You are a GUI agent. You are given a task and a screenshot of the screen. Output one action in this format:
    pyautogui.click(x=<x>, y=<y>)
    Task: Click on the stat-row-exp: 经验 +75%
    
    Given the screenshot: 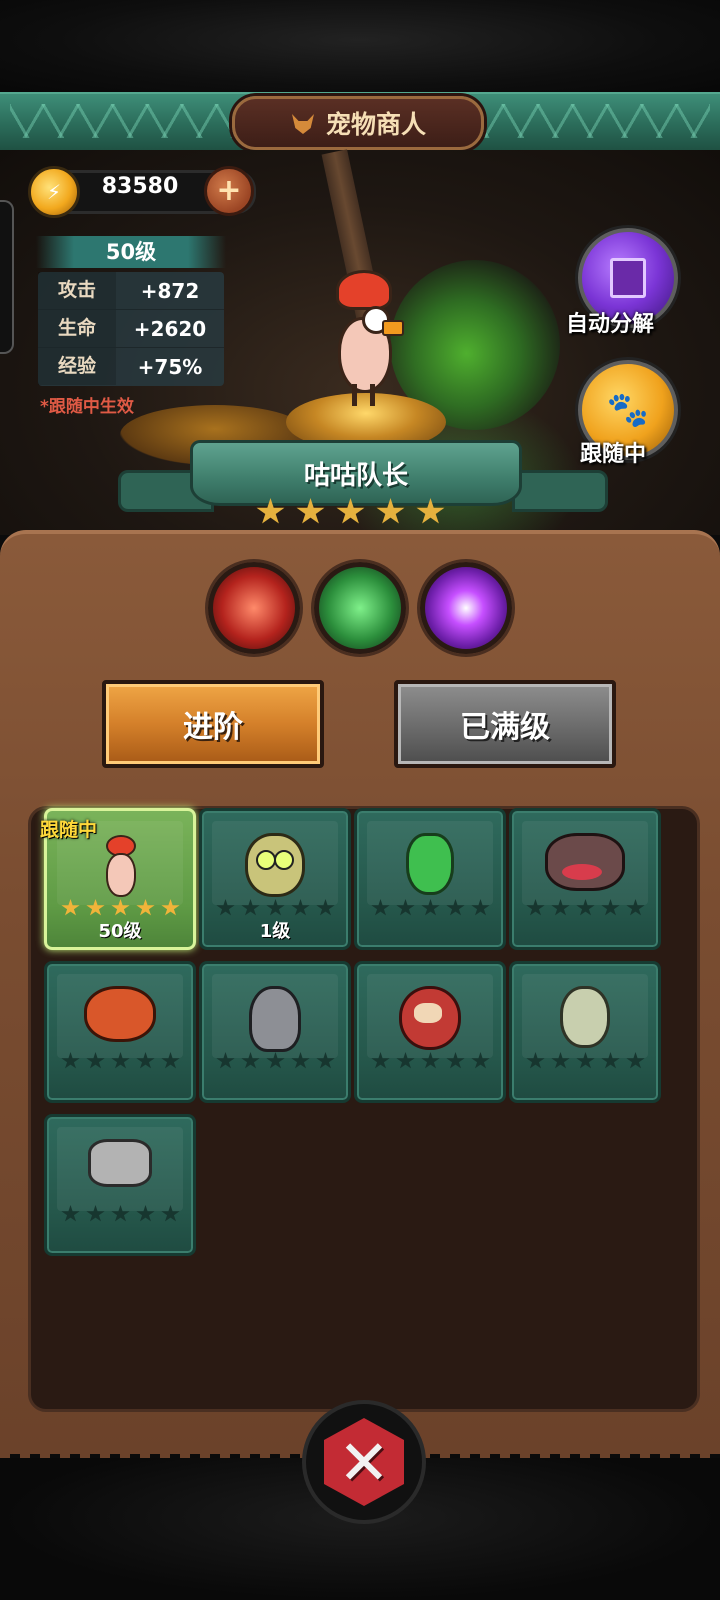 What is the action you would take?
    pyautogui.click(x=131, y=366)
    